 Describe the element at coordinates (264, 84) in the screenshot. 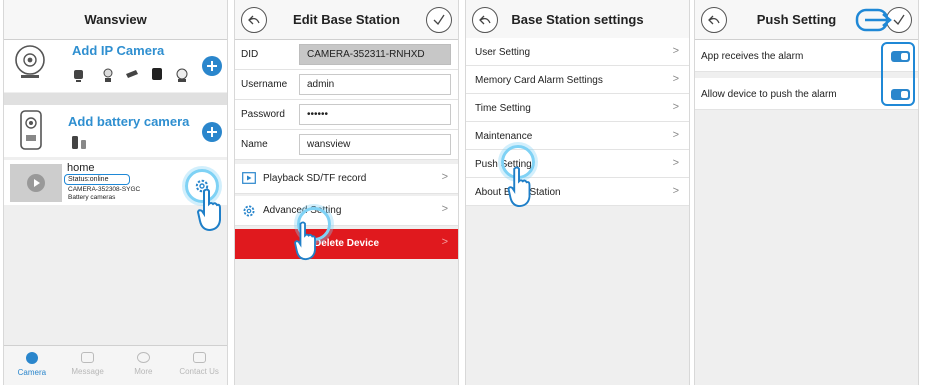

I see `username-label: Username` at that location.